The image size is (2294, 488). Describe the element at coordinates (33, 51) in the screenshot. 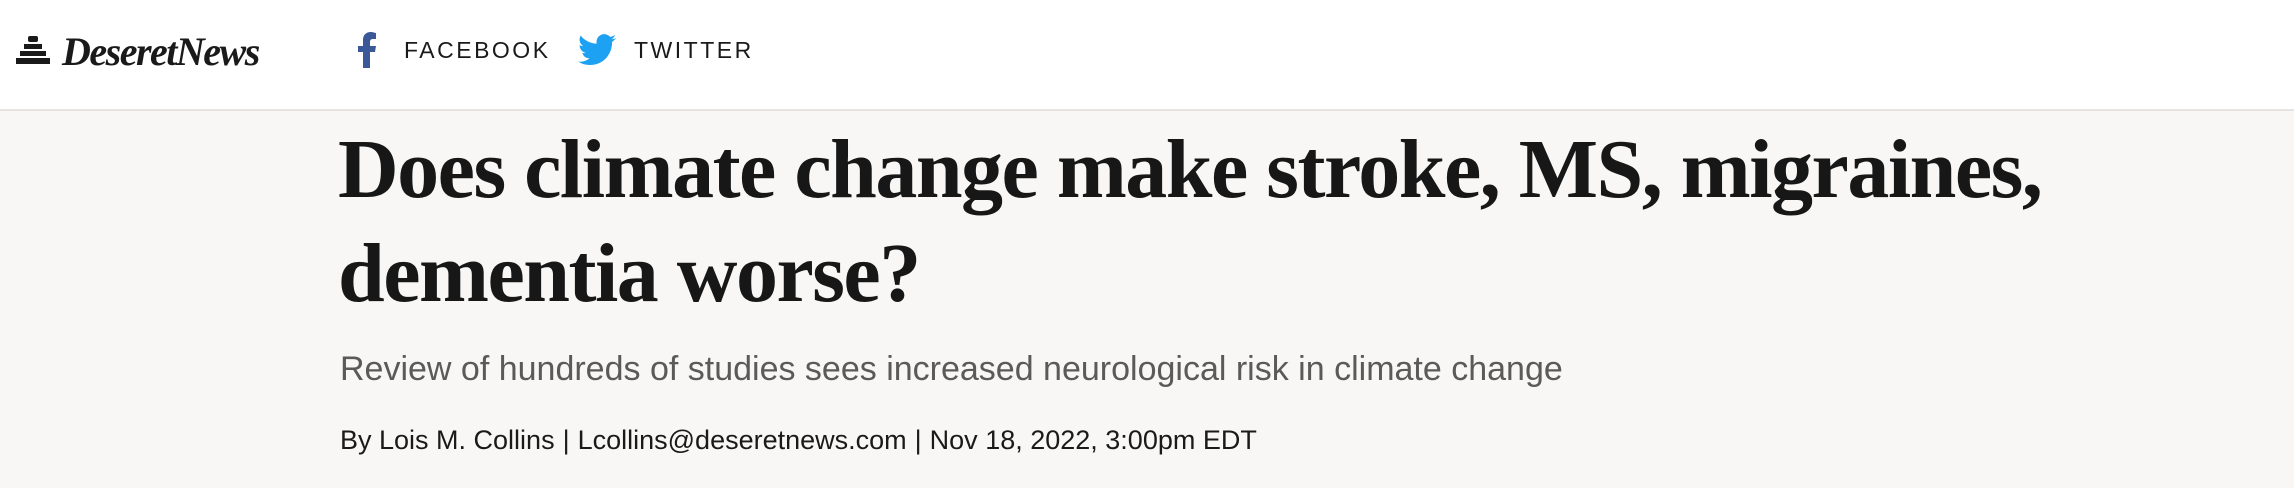

I see `beehive-icon` at that location.